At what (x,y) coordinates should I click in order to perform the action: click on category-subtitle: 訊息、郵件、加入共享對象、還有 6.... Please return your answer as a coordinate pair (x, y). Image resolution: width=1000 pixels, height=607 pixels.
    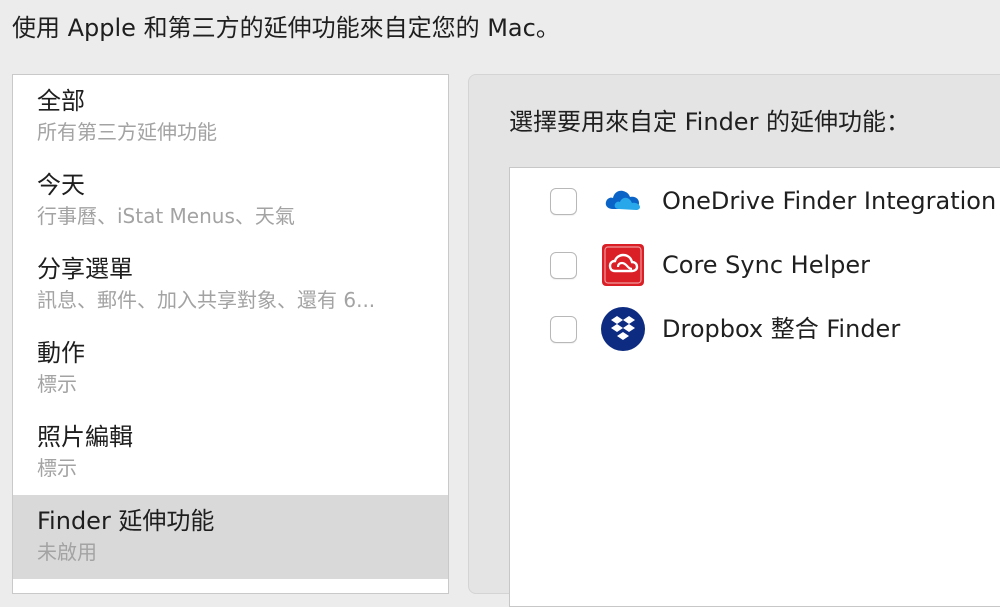
    Looking at the image, I should click on (206, 300).